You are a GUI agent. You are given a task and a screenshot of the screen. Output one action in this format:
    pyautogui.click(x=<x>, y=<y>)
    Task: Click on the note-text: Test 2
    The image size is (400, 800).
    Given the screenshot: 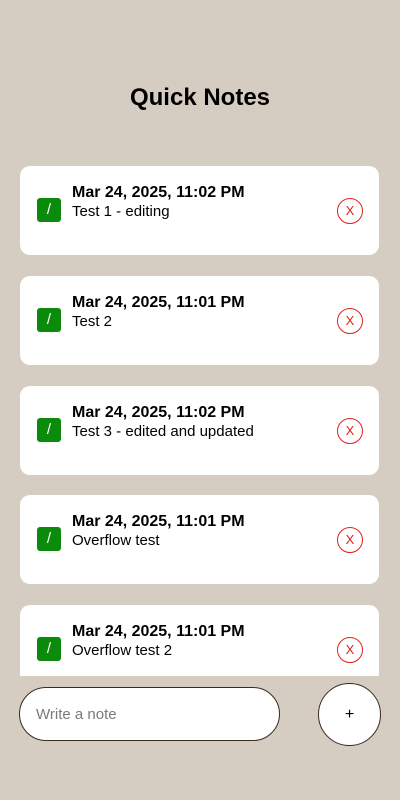 What is the action you would take?
    pyautogui.click(x=92, y=321)
    